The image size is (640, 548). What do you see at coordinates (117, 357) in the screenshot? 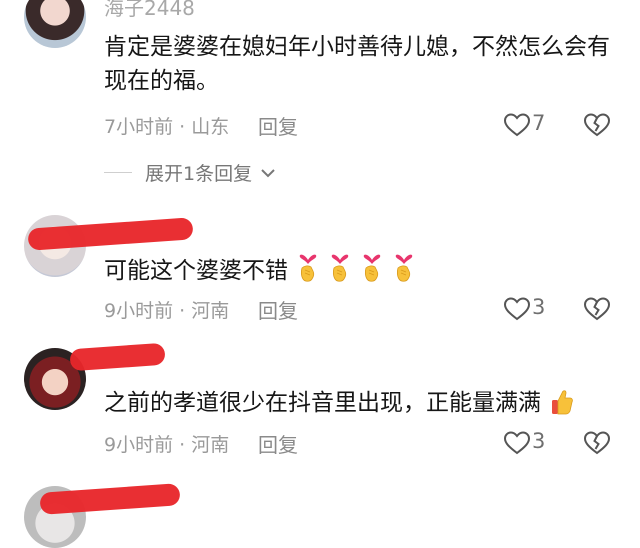
I see `redaction-mark` at bounding box center [117, 357].